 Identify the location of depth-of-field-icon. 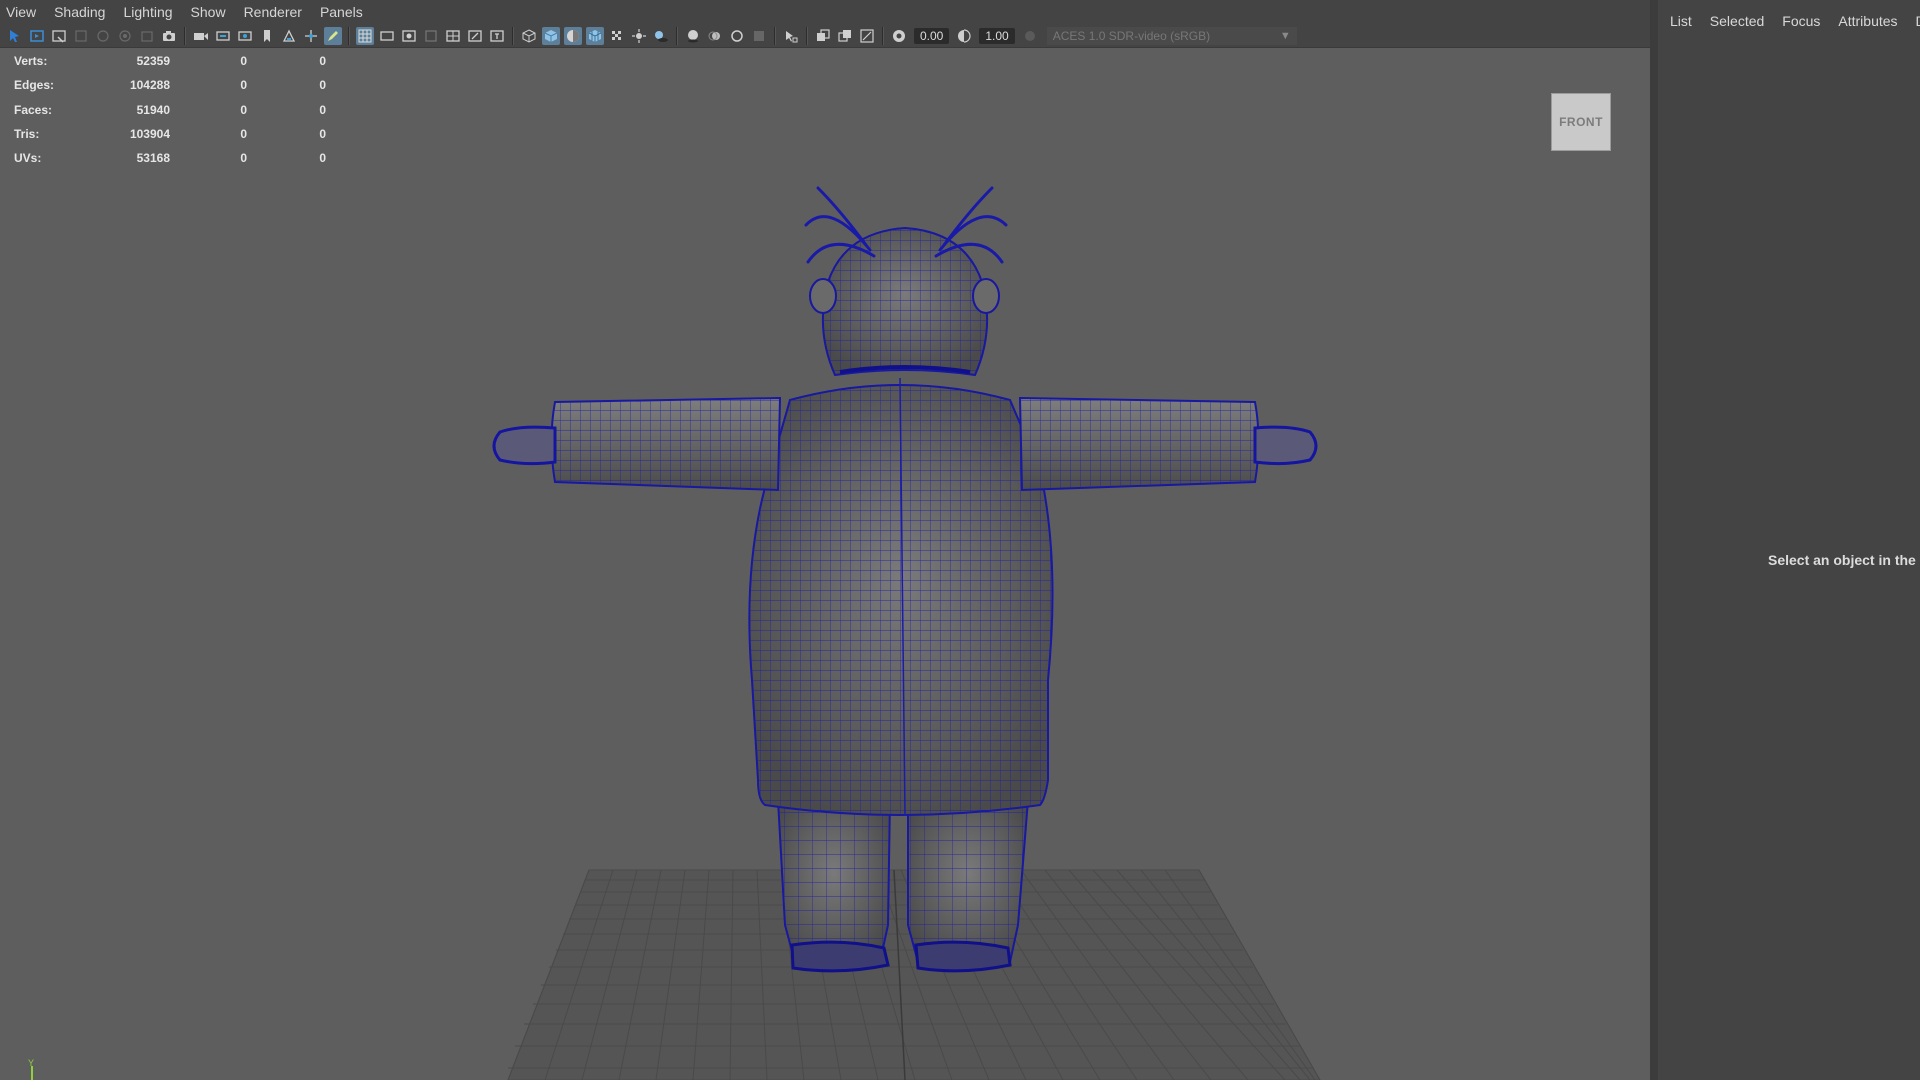
(759, 35).